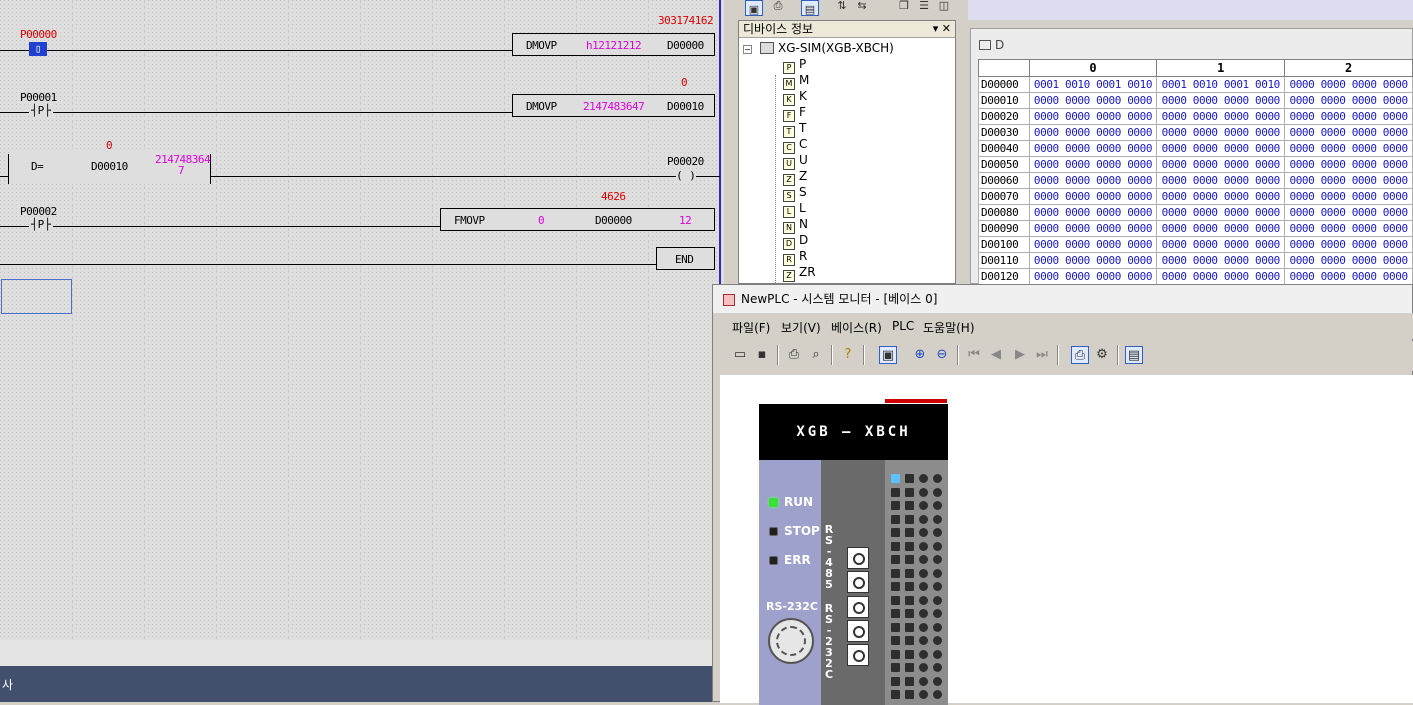 The height and width of the screenshot is (705, 1413). Describe the element at coordinates (794, 65) in the screenshot. I see `tree-item-p: PP` at that location.